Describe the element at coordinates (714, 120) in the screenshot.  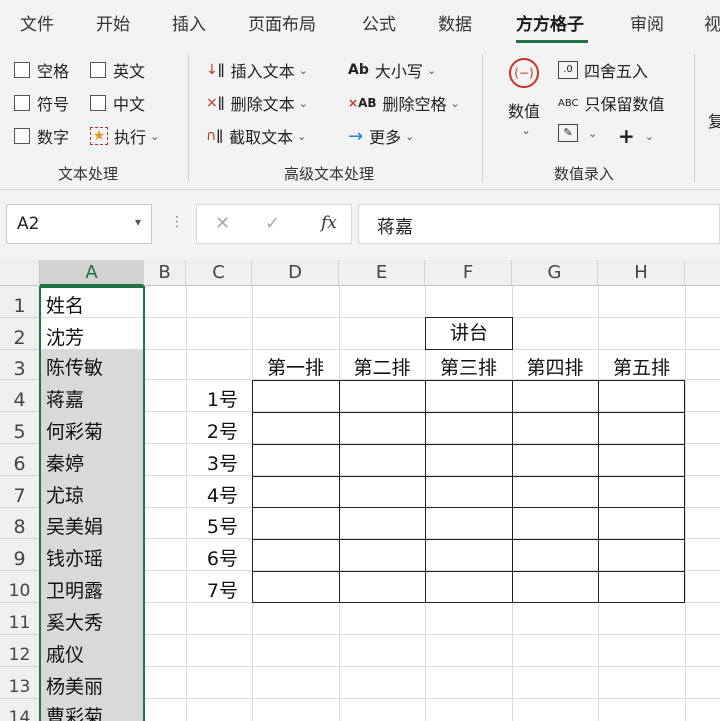
I see `partial-button-label: 复` at that location.